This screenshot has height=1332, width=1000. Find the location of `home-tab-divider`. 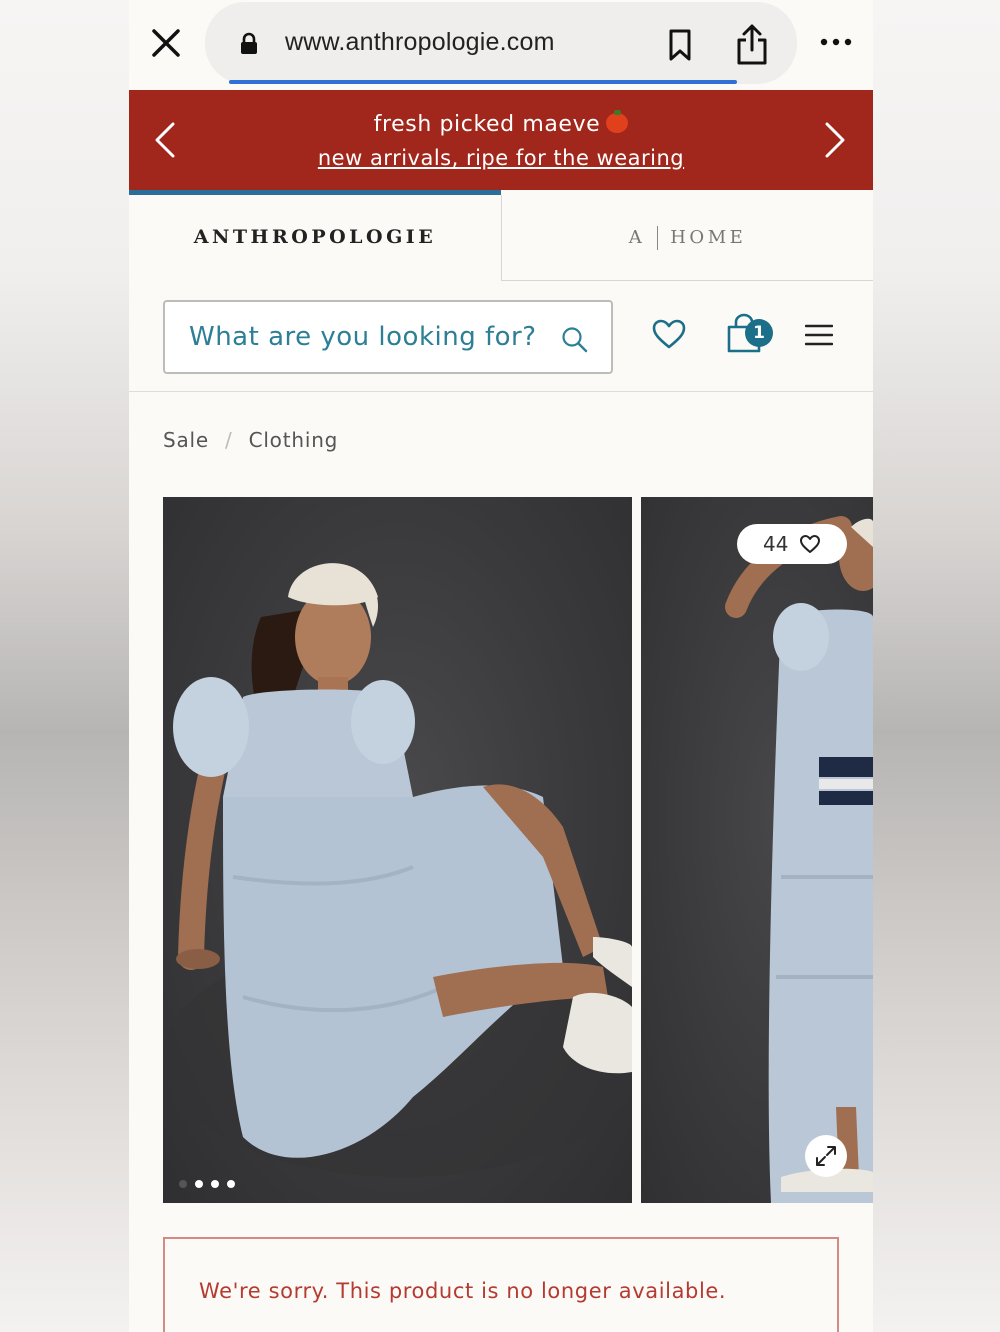

home-tab-divider is located at coordinates (658, 237).